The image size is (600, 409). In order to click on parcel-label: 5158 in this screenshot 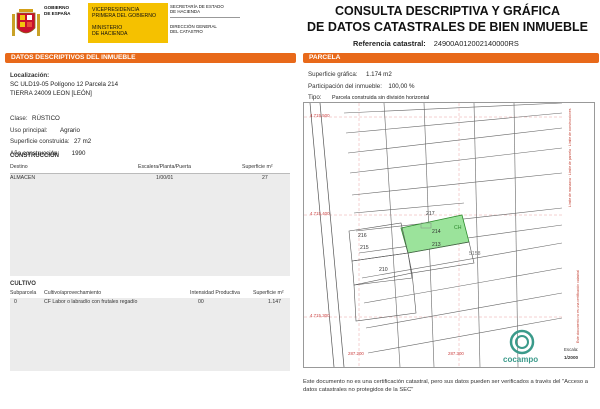, I will do `click(475, 254)`.